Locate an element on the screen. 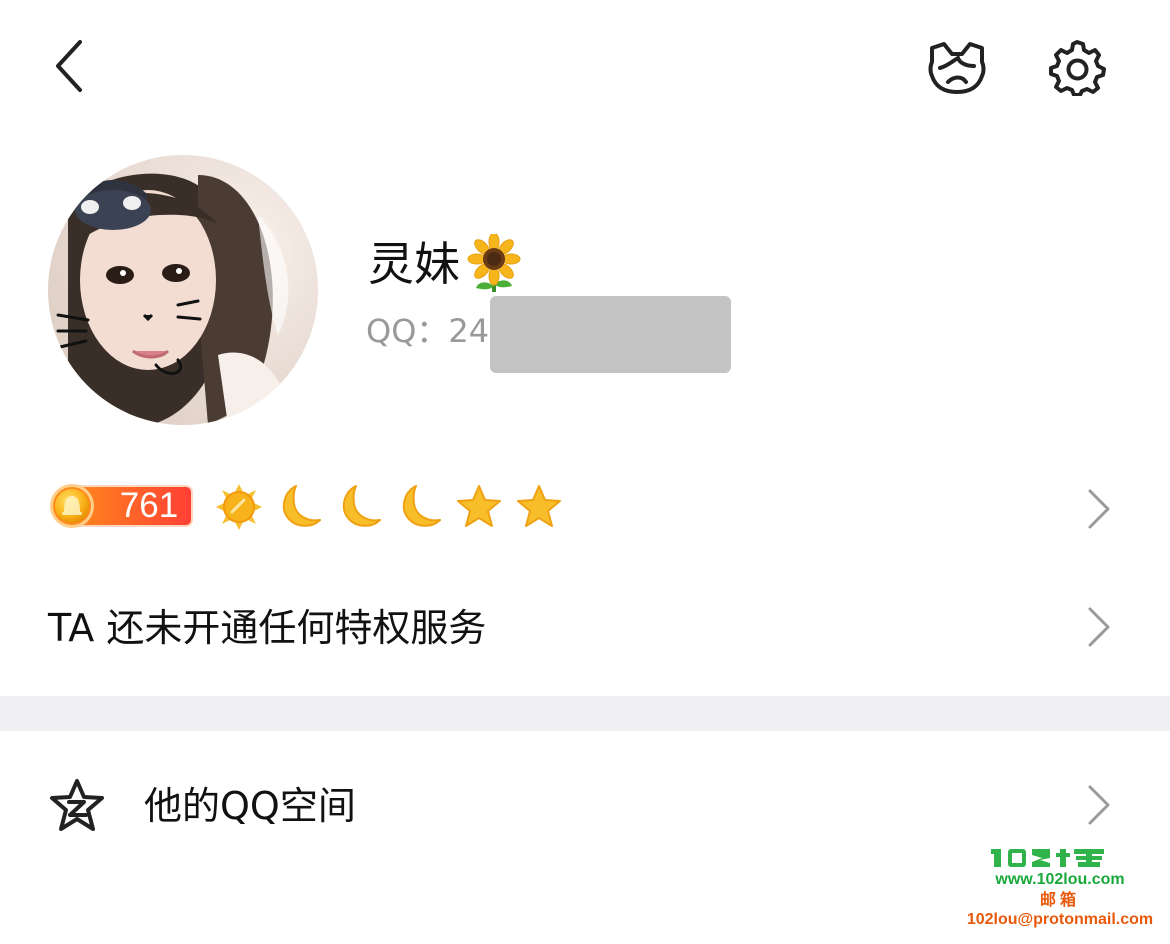  back-arrow-icon is located at coordinates (69, 66).